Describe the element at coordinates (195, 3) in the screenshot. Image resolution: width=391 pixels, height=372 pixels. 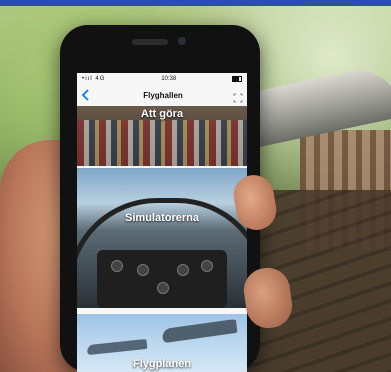
I see `top-color-bar` at that location.